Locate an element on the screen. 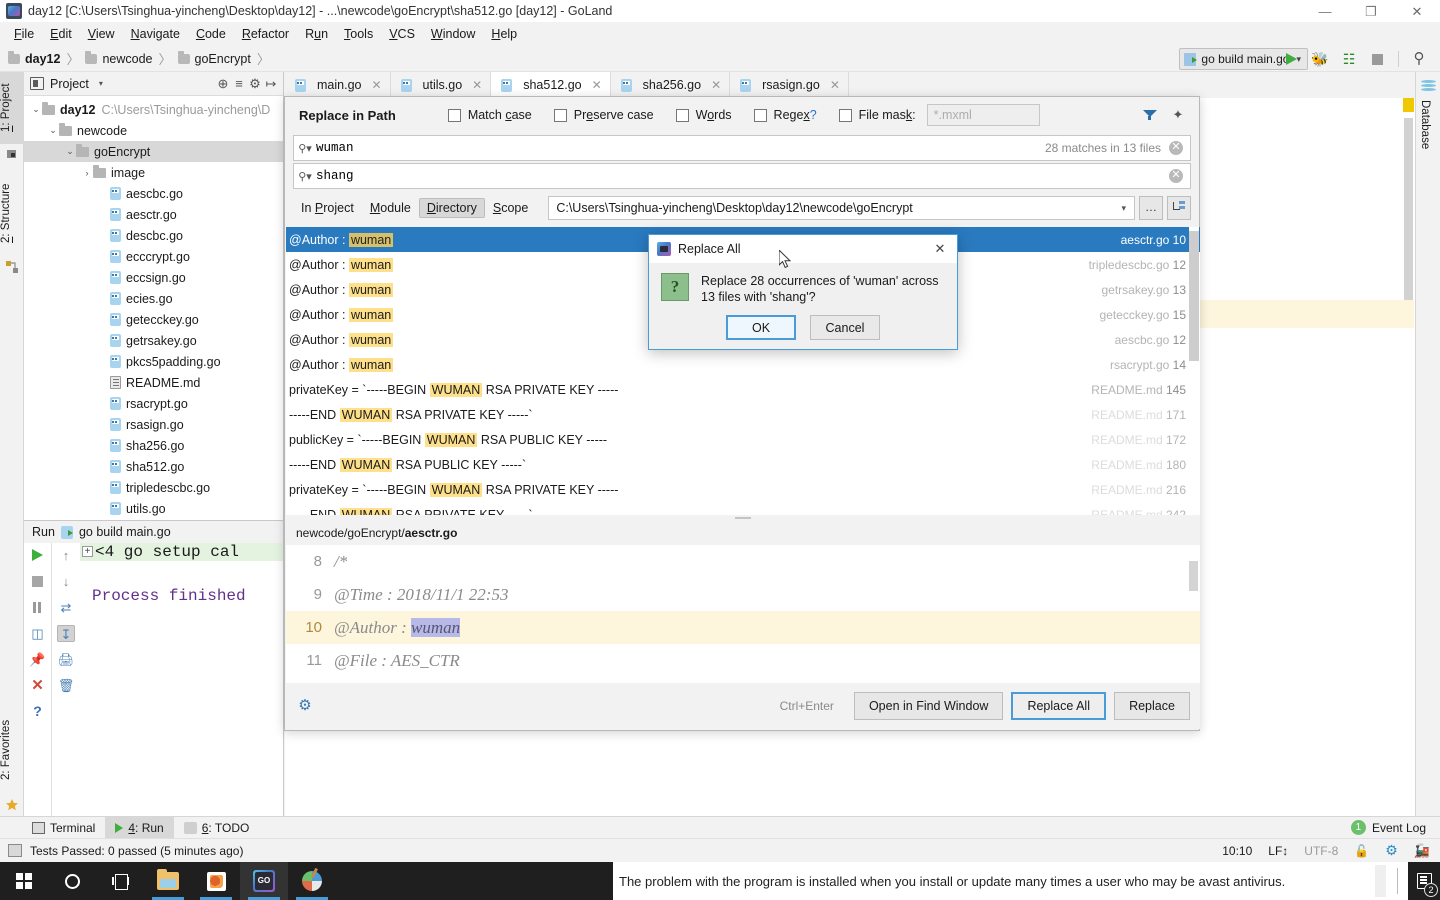 The height and width of the screenshot is (900, 1440). menu-item-help: Help is located at coordinates (504, 34).